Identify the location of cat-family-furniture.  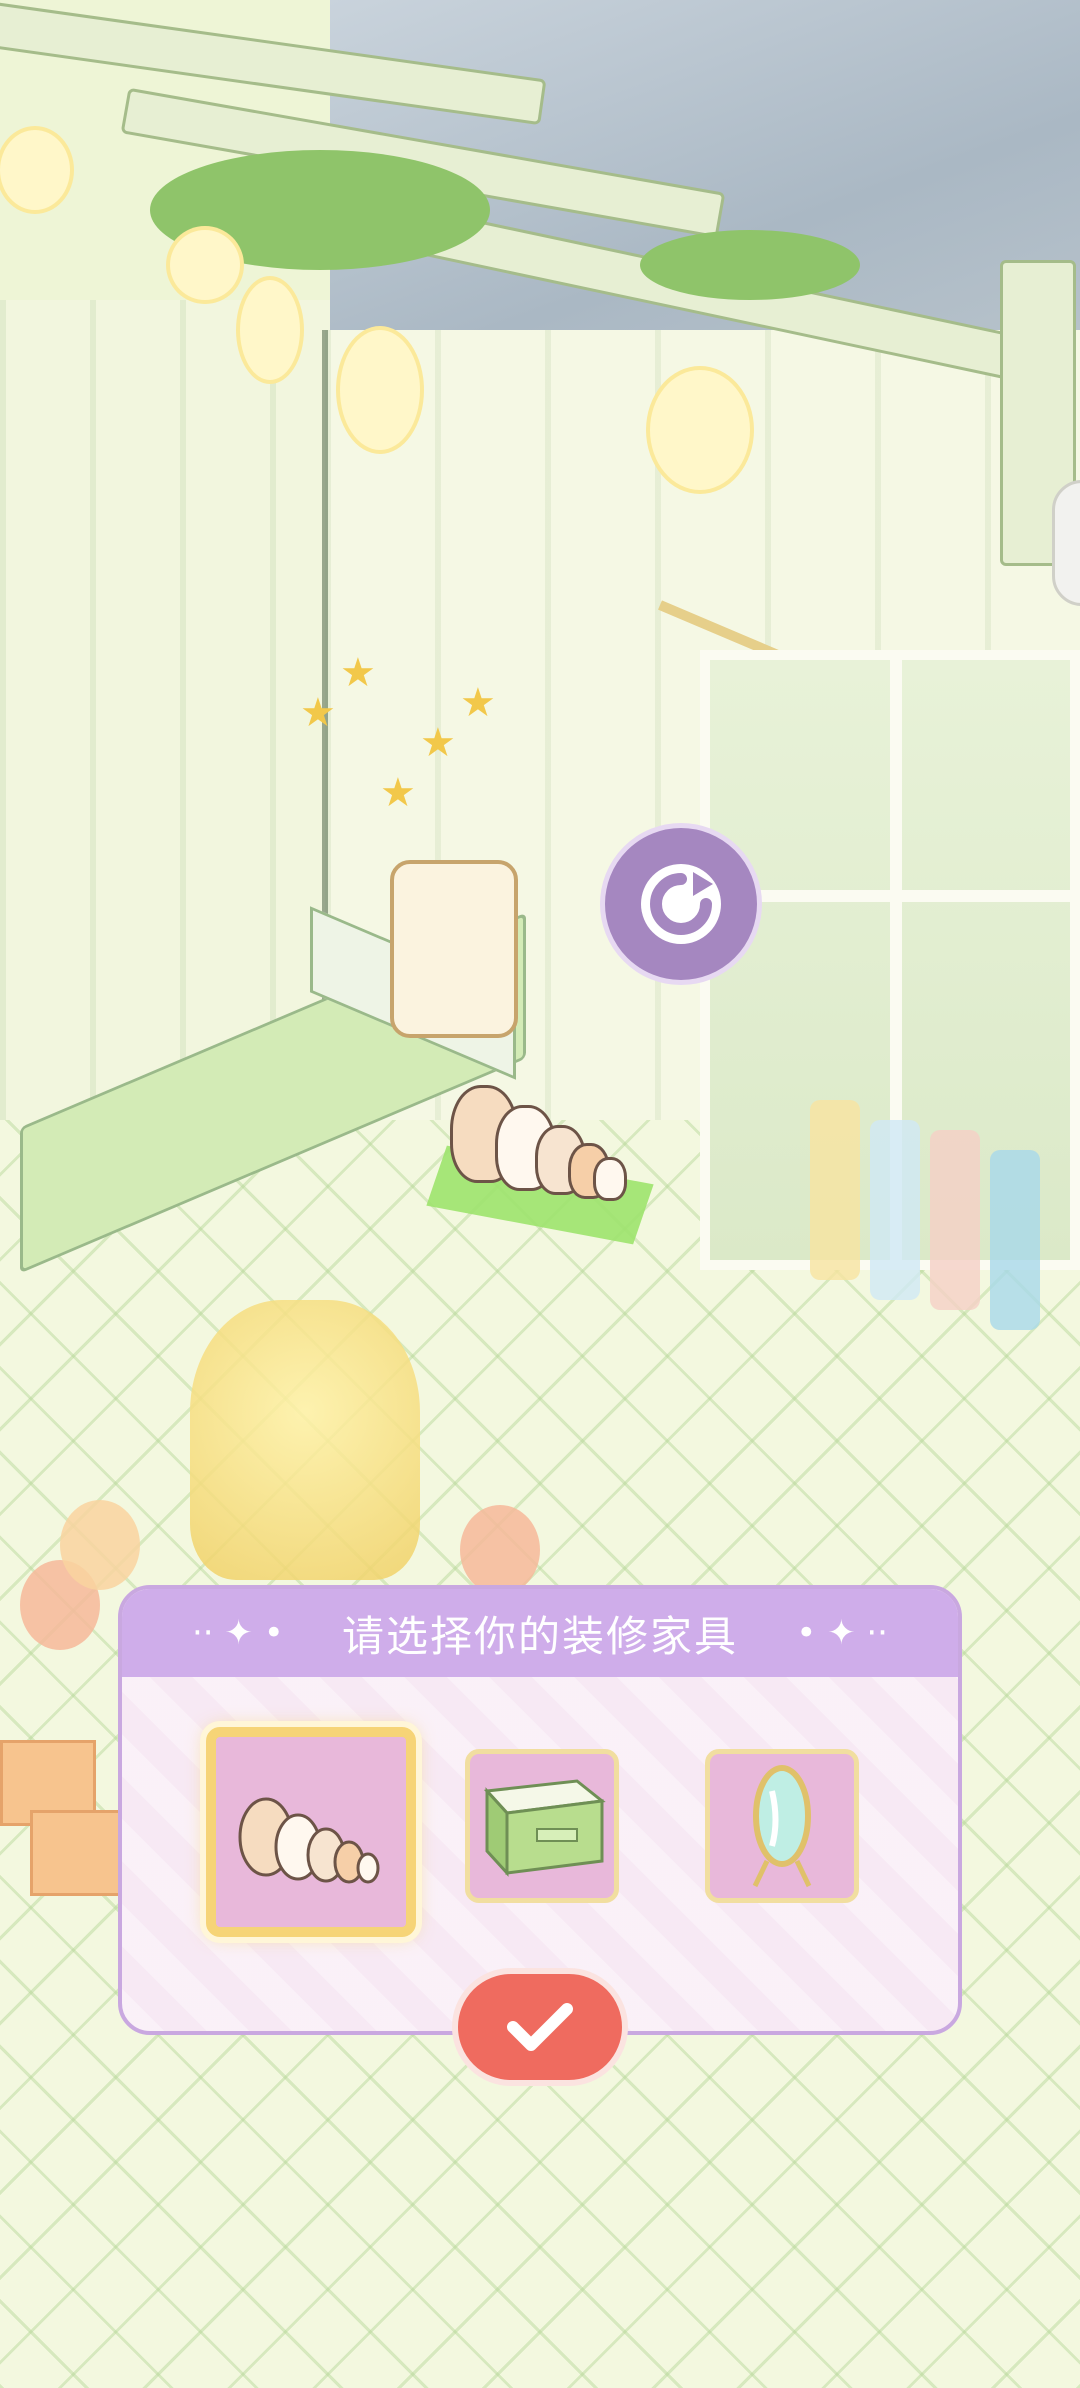
(540, 1145).